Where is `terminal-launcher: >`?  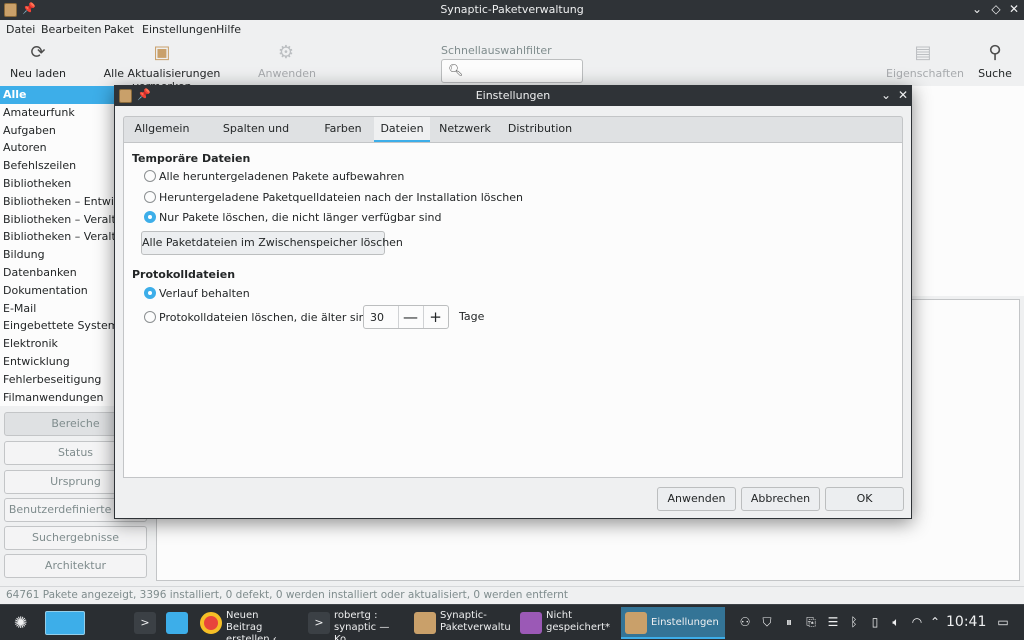
terminal-launcher: > is located at coordinates (143, 623).